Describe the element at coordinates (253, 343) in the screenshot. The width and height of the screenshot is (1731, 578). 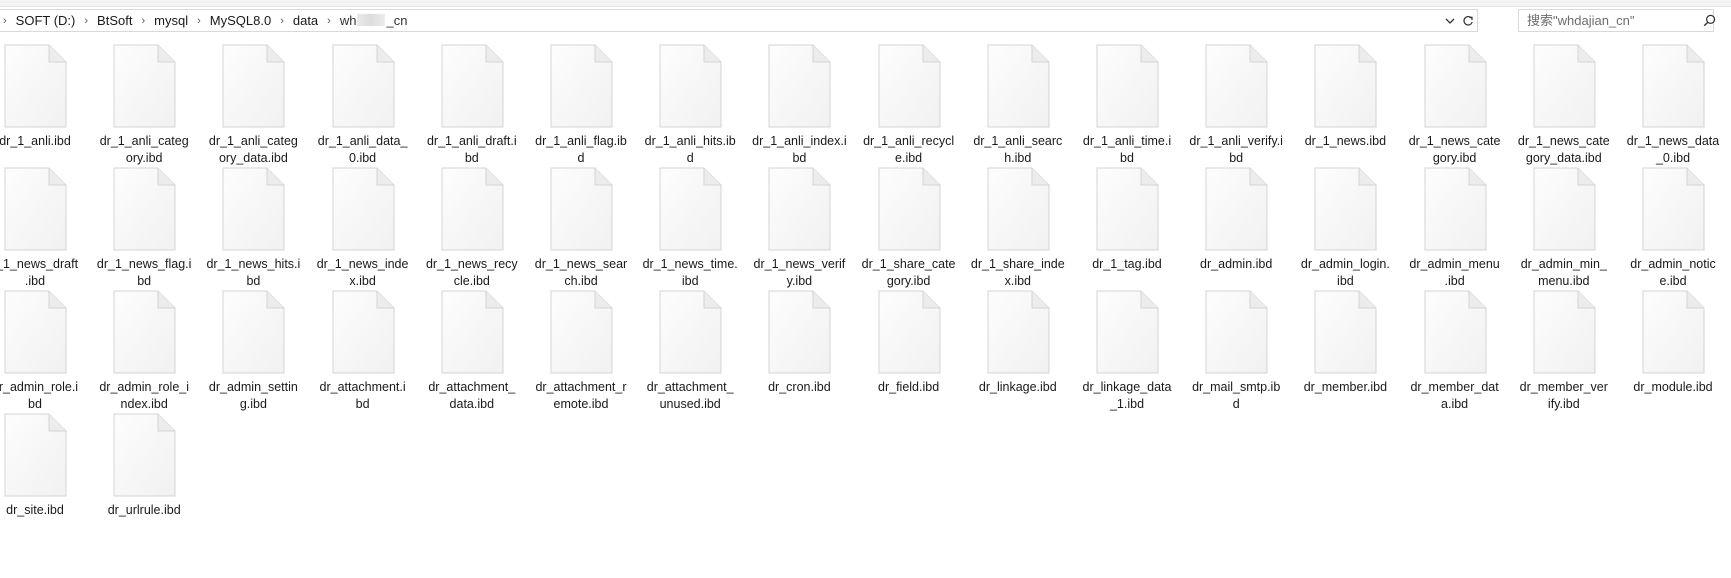
I see `file-item: dr_admin_settin g.ibd` at that location.